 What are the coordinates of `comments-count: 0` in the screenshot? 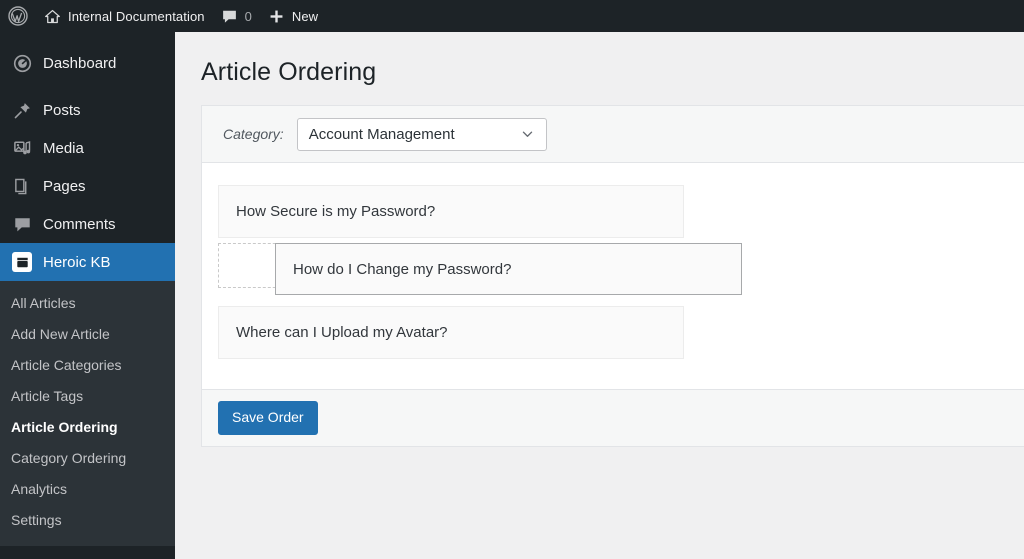 It's located at (248, 16).